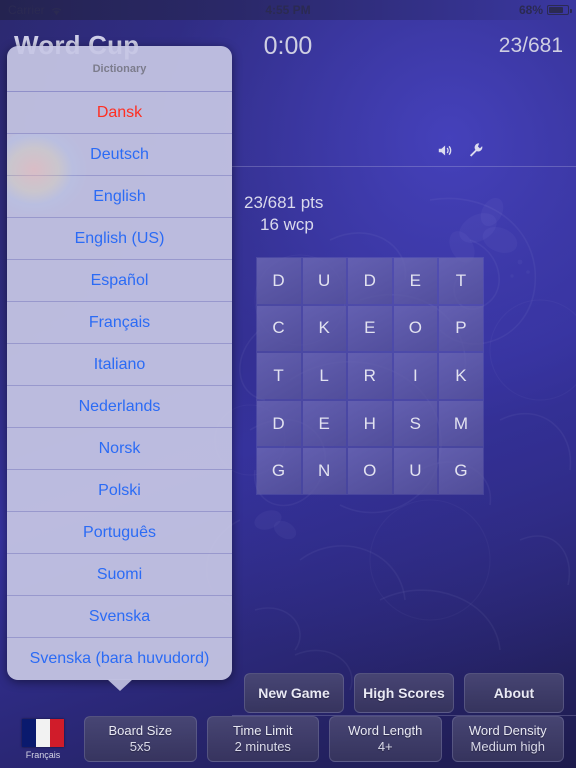 The width and height of the screenshot is (576, 768). I want to click on dictionary-item: Français, so click(119, 323).